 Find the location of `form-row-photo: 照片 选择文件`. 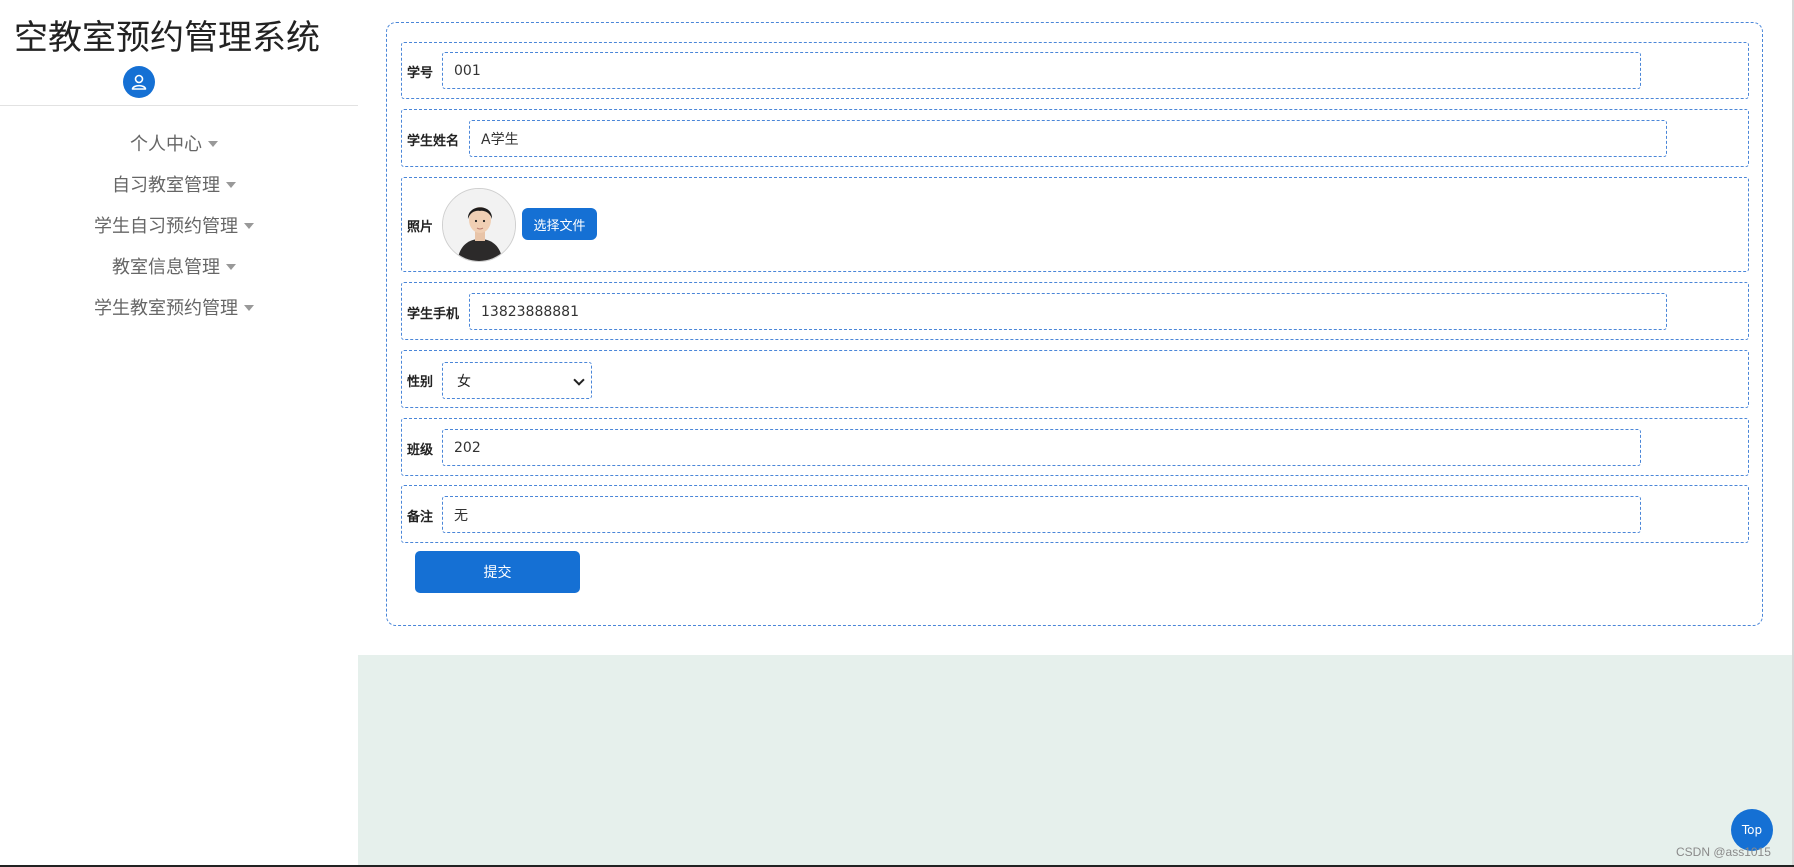

form-row-photo: 照片 选择文件 is located at coordinates (1075, 224).